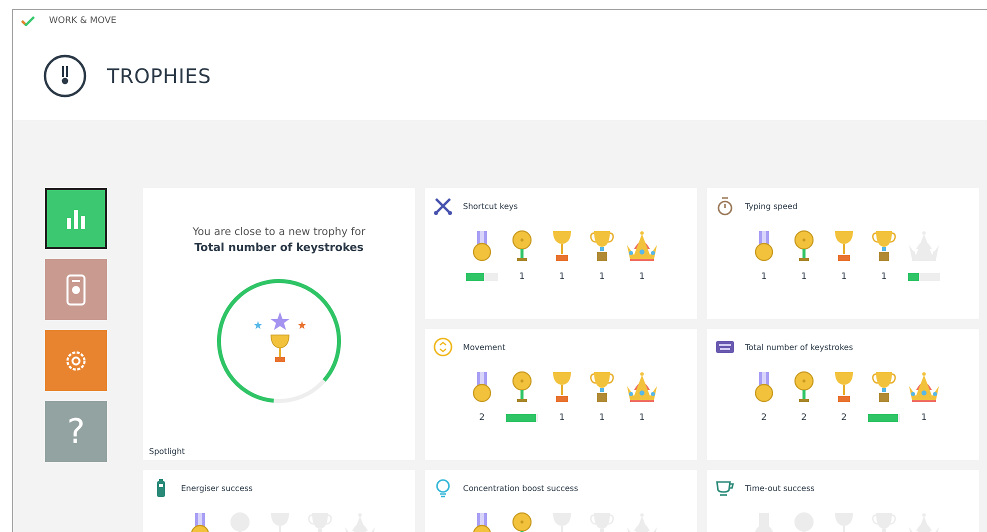  Describe the element at coordinates (167, 451) in the screenshot. I see `spotlight-label: Spotlight` at that location.